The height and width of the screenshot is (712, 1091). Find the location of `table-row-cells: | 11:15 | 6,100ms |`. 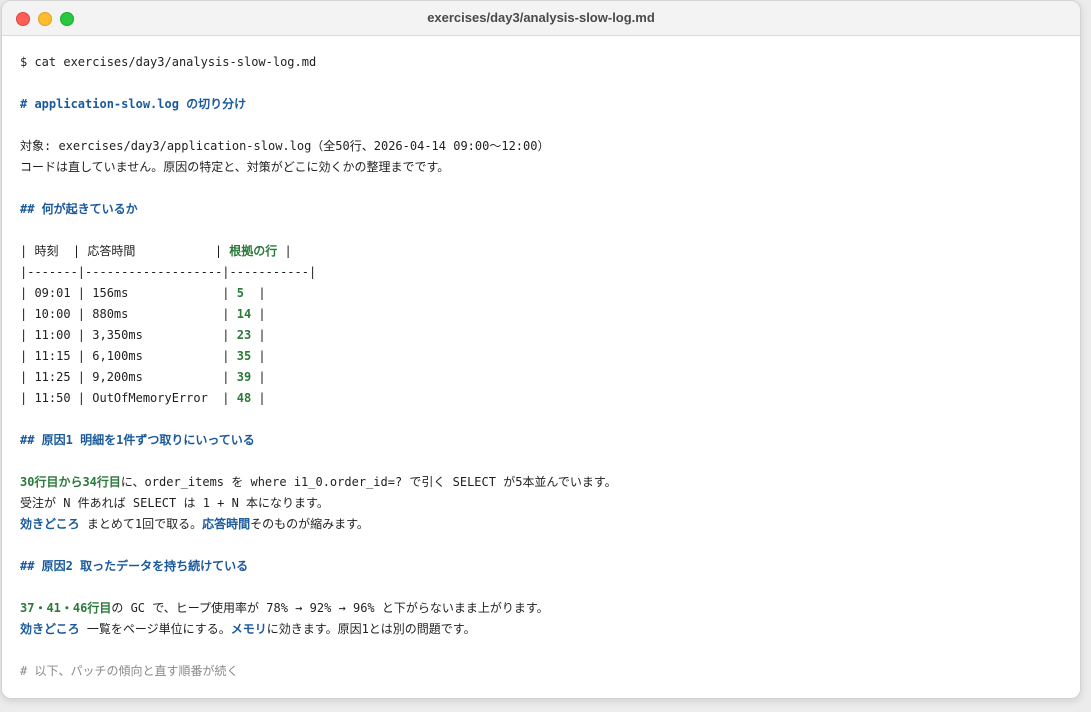

table-row-cells: | 11:15 | 6,100ms | is located at coordinates (128, 356).